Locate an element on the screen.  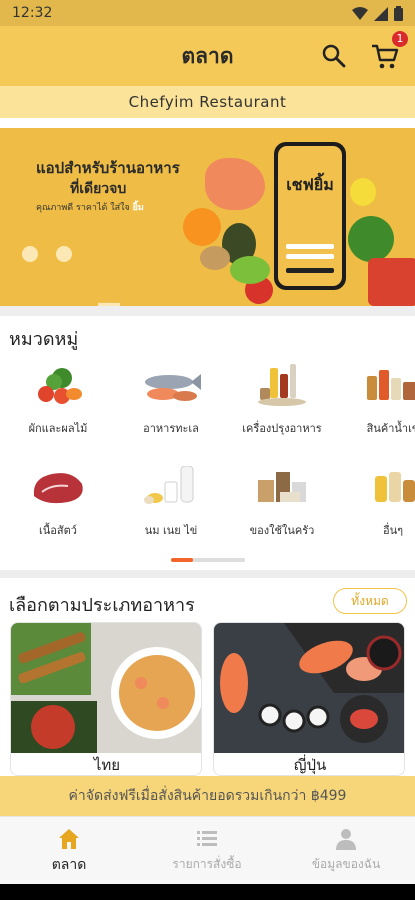
banner-tagline-text: คุณภาพดี ราคาได้ ใส่ใจ is located at coordinates (83, 208).